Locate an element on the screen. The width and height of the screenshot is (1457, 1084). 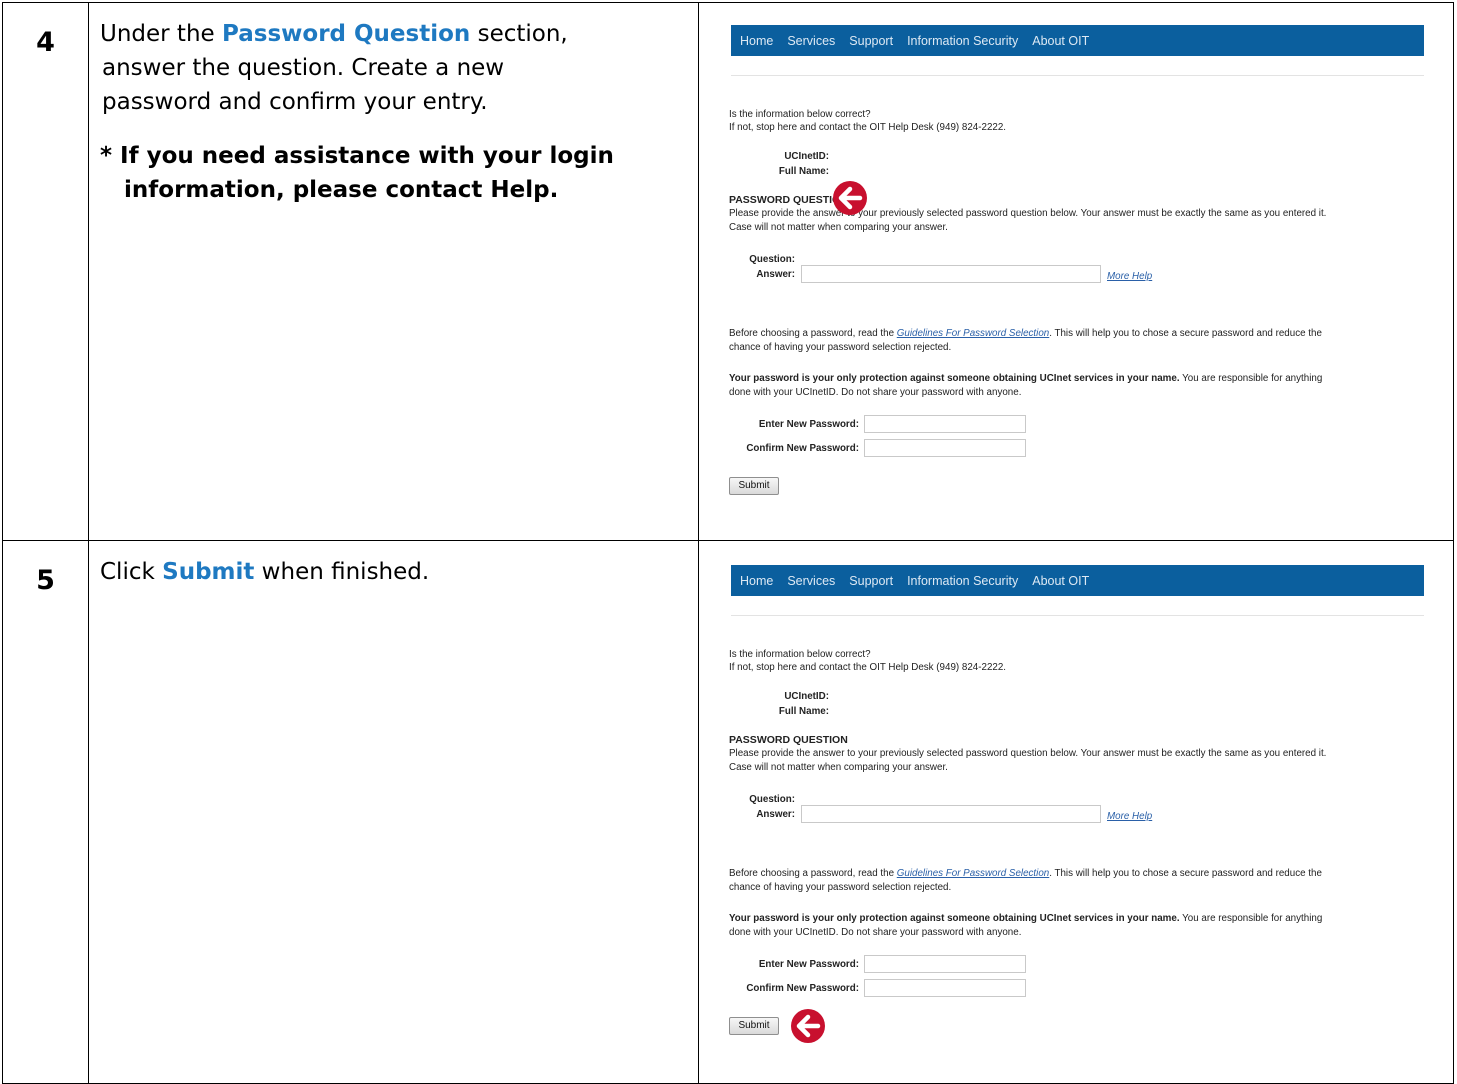
highlight-term: Password Question is located at coordinates (346, 34).